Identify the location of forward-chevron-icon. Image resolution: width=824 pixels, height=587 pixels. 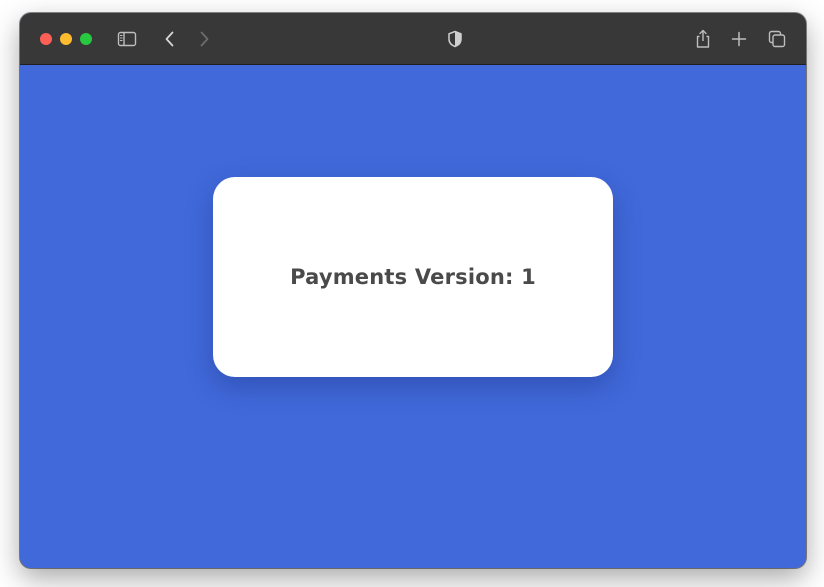
(204, 39).